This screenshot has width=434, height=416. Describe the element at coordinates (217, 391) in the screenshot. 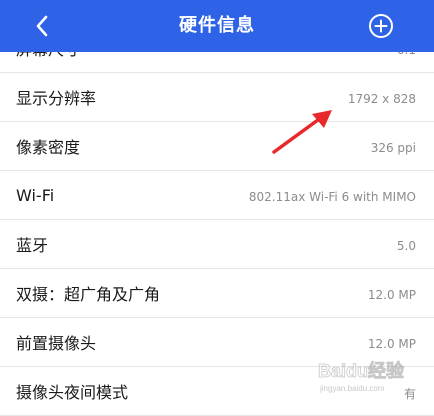

I see `list-item-night-mode: 摄像头夜间模式 有` at that location.